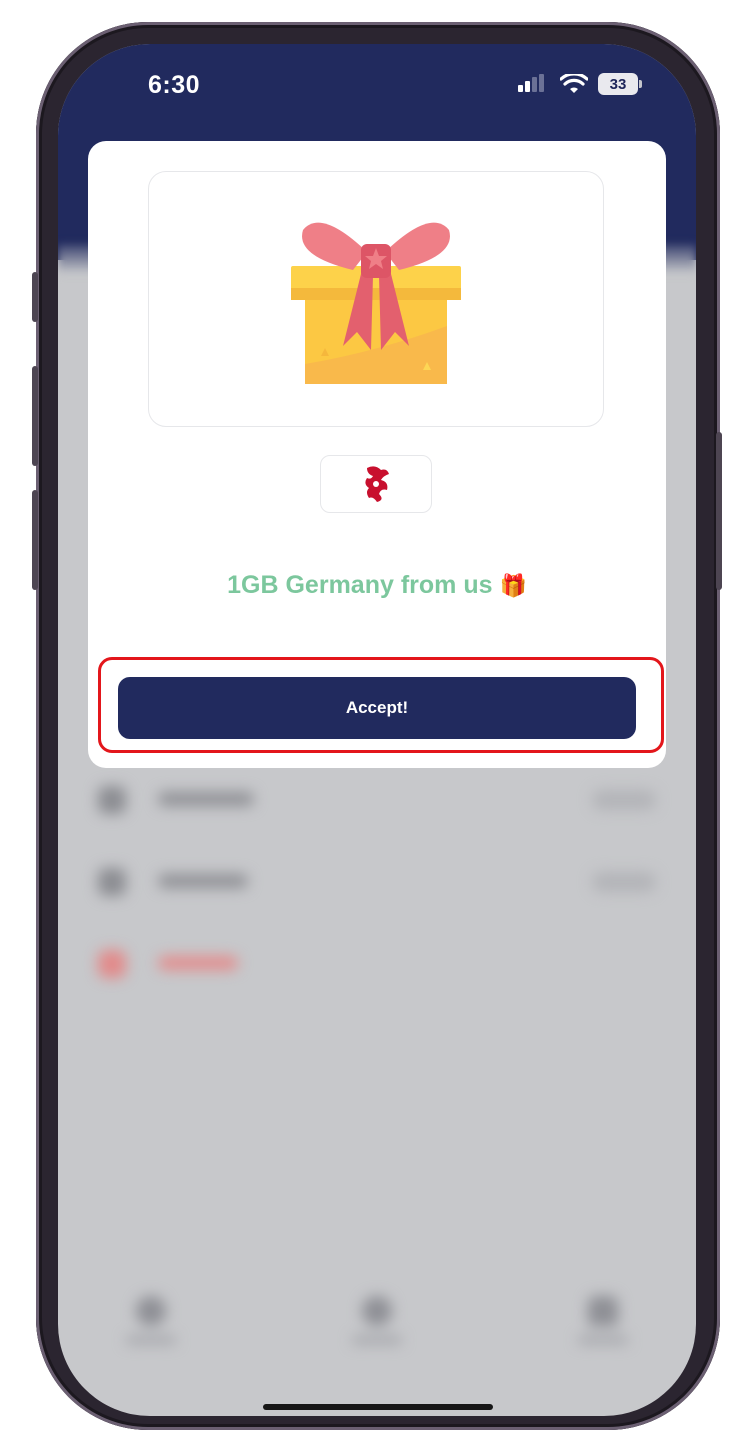  I want to click on accept-button: Accept!, so click(377, 708).